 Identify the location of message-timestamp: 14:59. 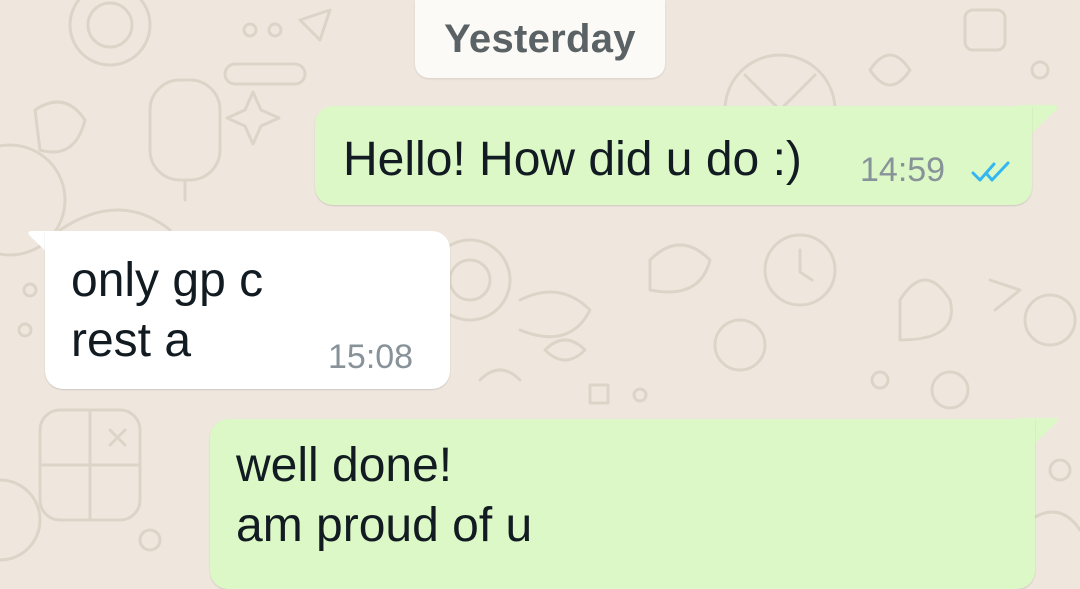
(903, 170).